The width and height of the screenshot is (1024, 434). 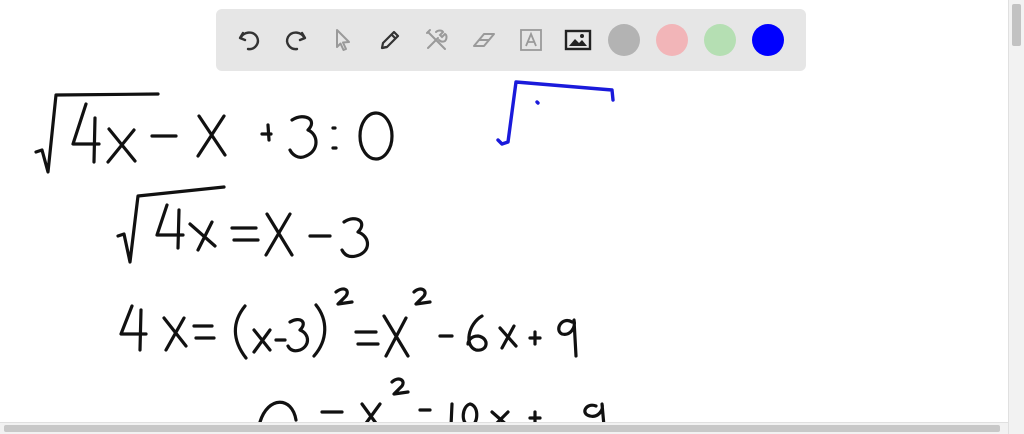 I want to click on horizontal-scrollbar, so click(x=504, y=428).